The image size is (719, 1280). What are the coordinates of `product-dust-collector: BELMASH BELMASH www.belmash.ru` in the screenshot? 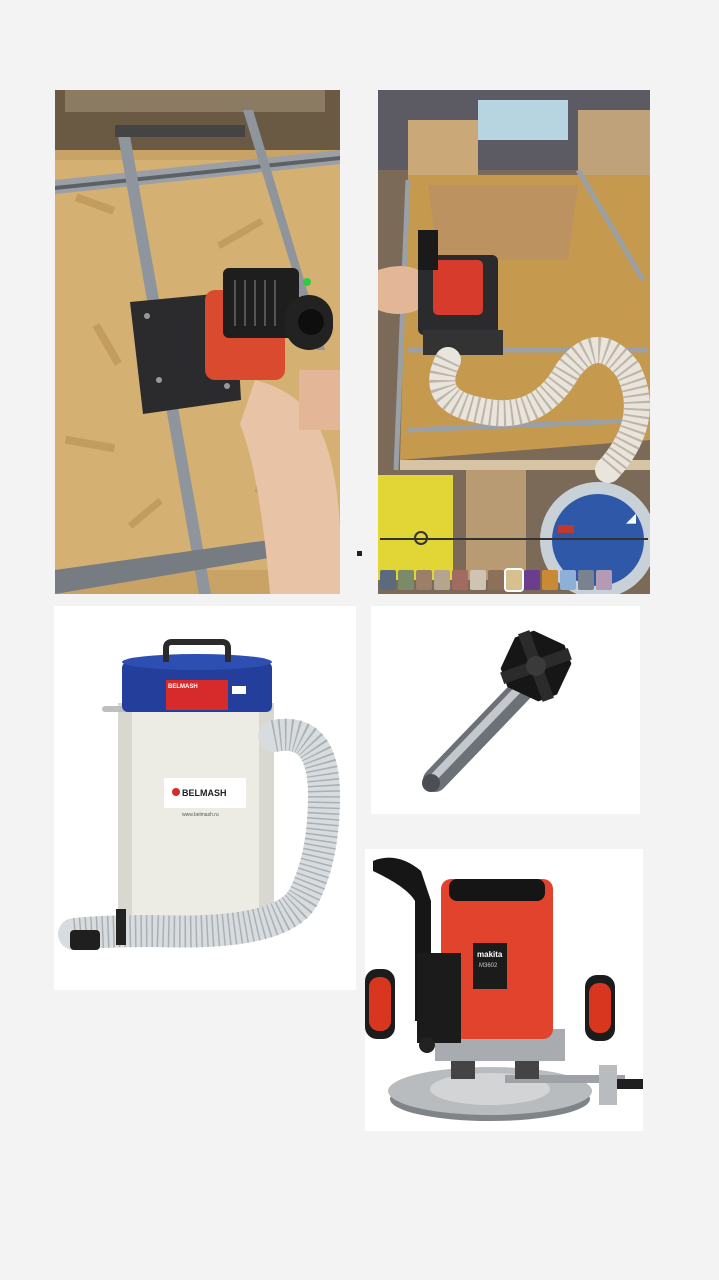 It's located at (205, 798).